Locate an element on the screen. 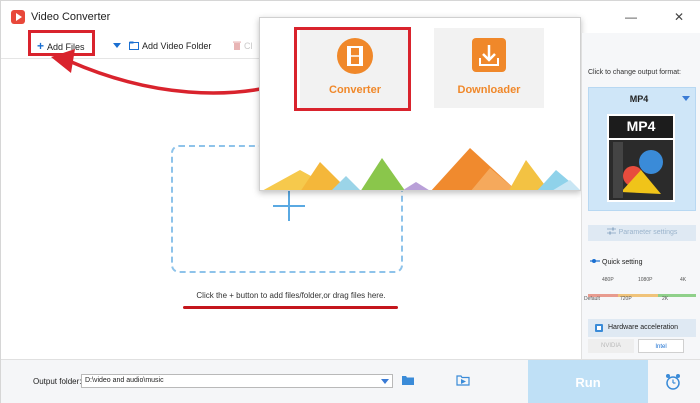  run-button: Run is located at coordinates (588, 381).